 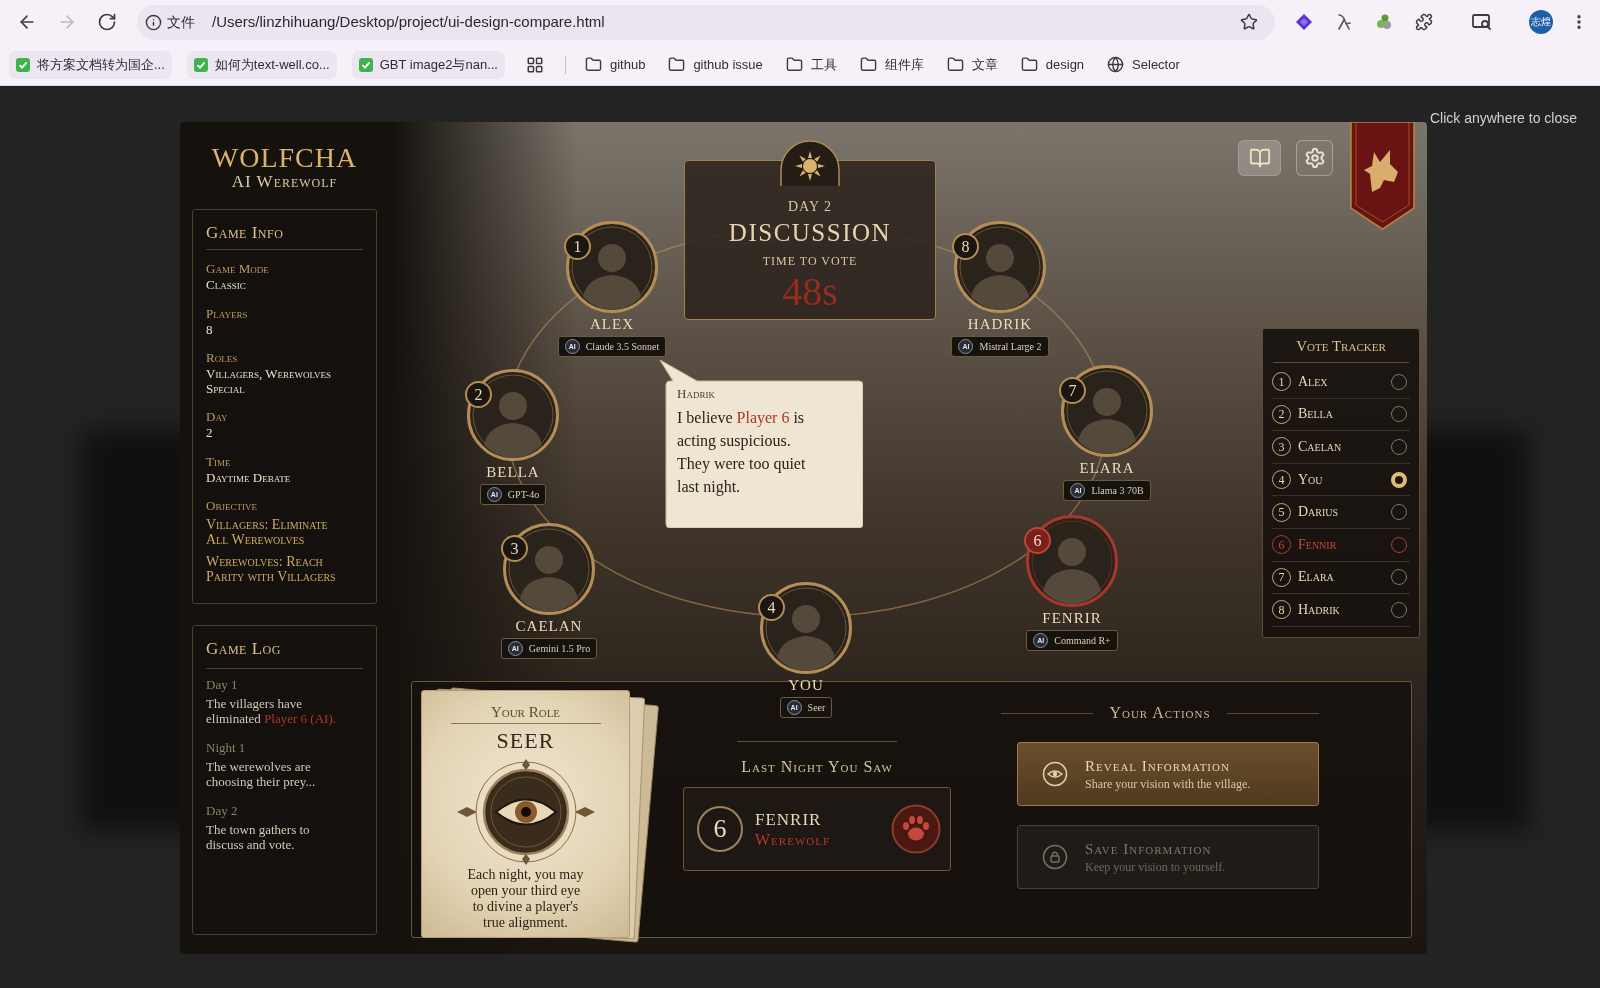 What do you see at coordinates (284, 182) in the screenshot?
I see `logo-subtitle: AI Werewolf` at bounding box center [284, 182].